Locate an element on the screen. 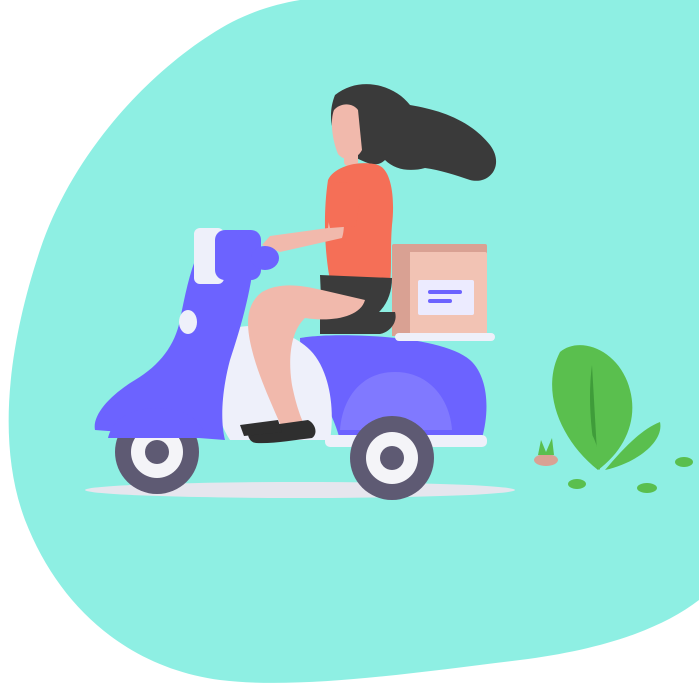 This screenshot has width=699, height=699. rider-neck is located at coordinates (351, 158).